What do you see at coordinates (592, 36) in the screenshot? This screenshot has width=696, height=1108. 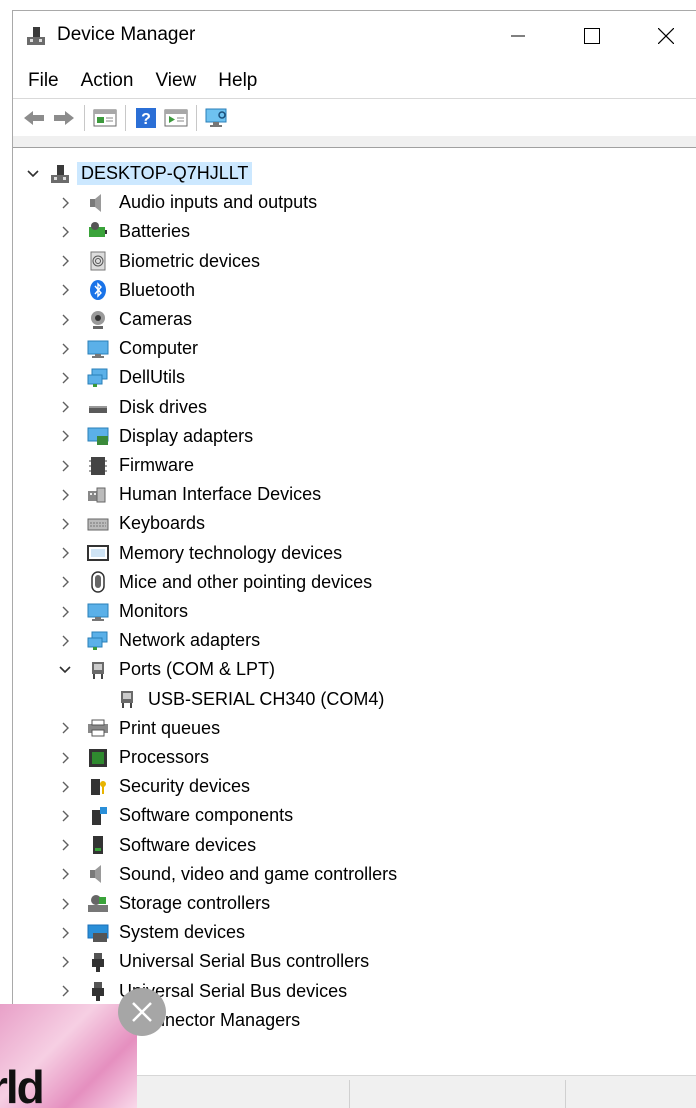 I see `maximize-button` at bounding box center [592, 36].